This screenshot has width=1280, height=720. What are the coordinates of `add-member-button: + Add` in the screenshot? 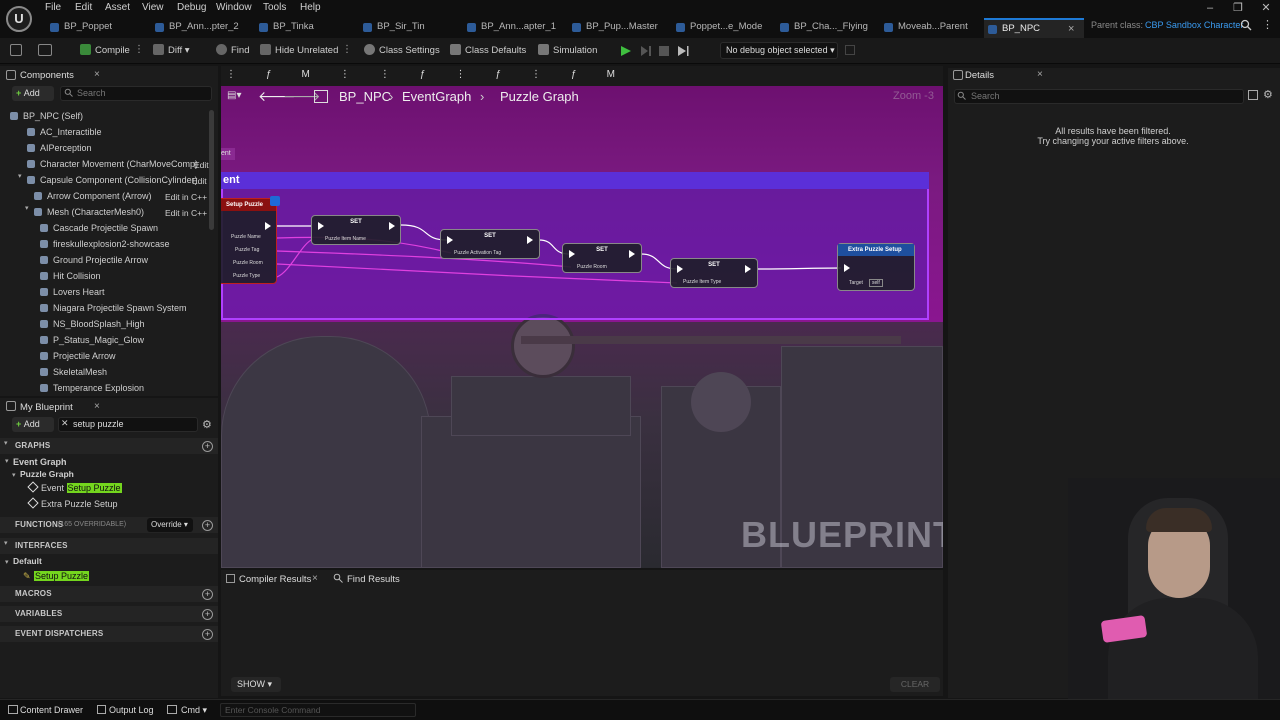 It's located at (33, 424).